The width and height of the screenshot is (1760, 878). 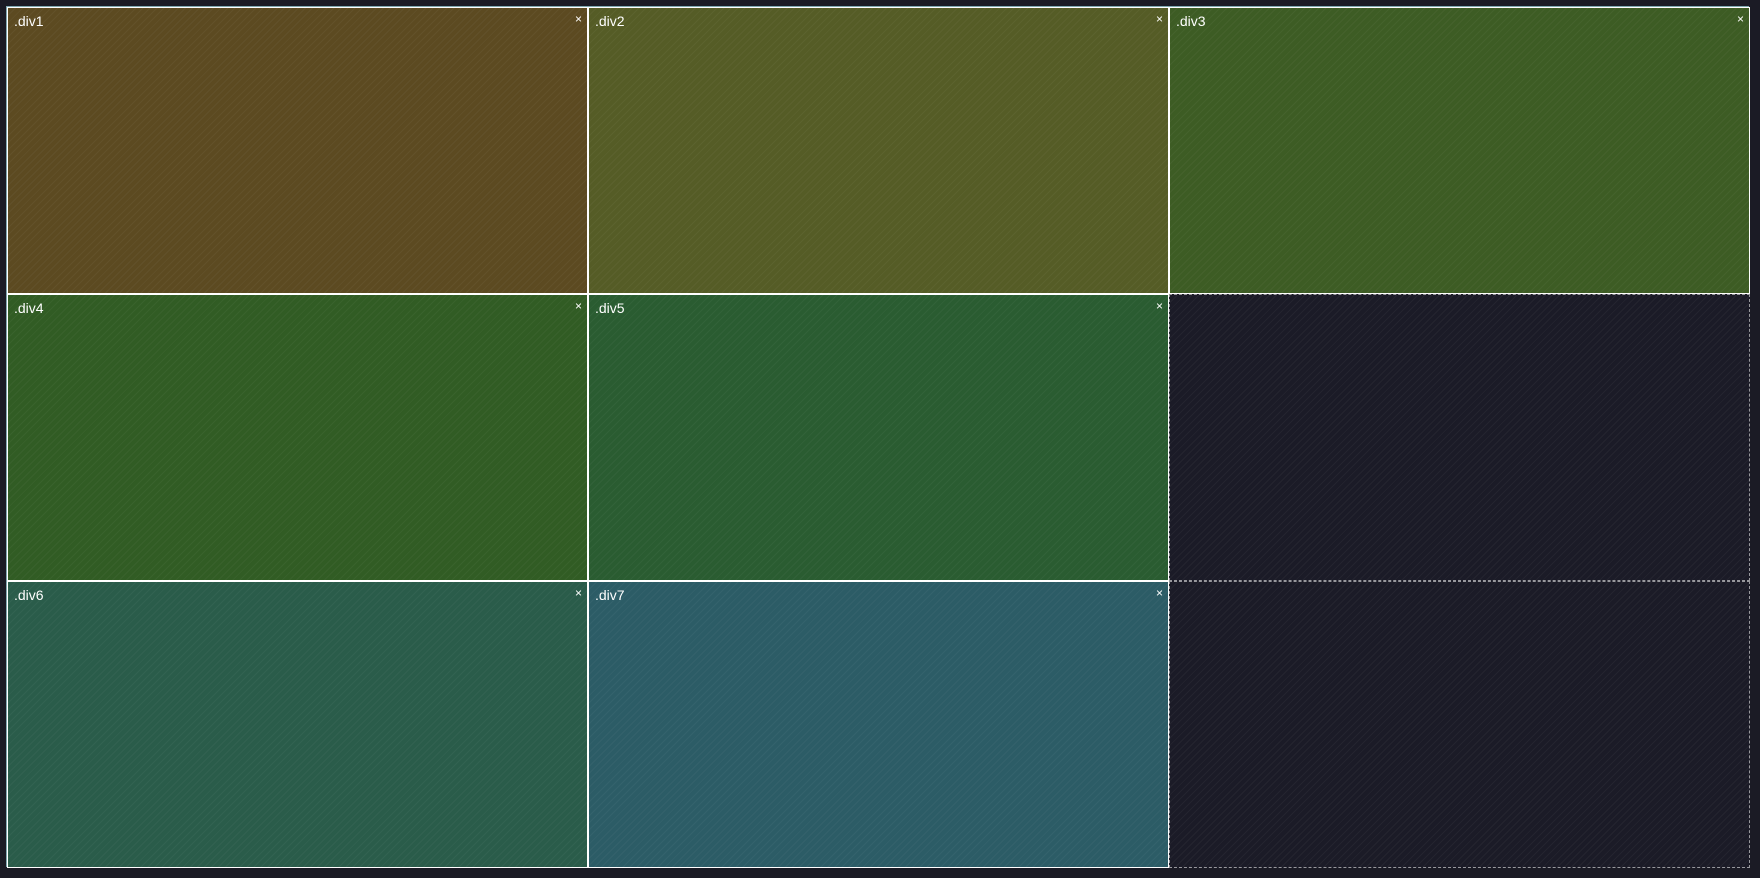 What do you see at coordinates (1191, 21) in the screenshot?
I see `grid-item-label: .div3` at bounding box center [1191, 21].